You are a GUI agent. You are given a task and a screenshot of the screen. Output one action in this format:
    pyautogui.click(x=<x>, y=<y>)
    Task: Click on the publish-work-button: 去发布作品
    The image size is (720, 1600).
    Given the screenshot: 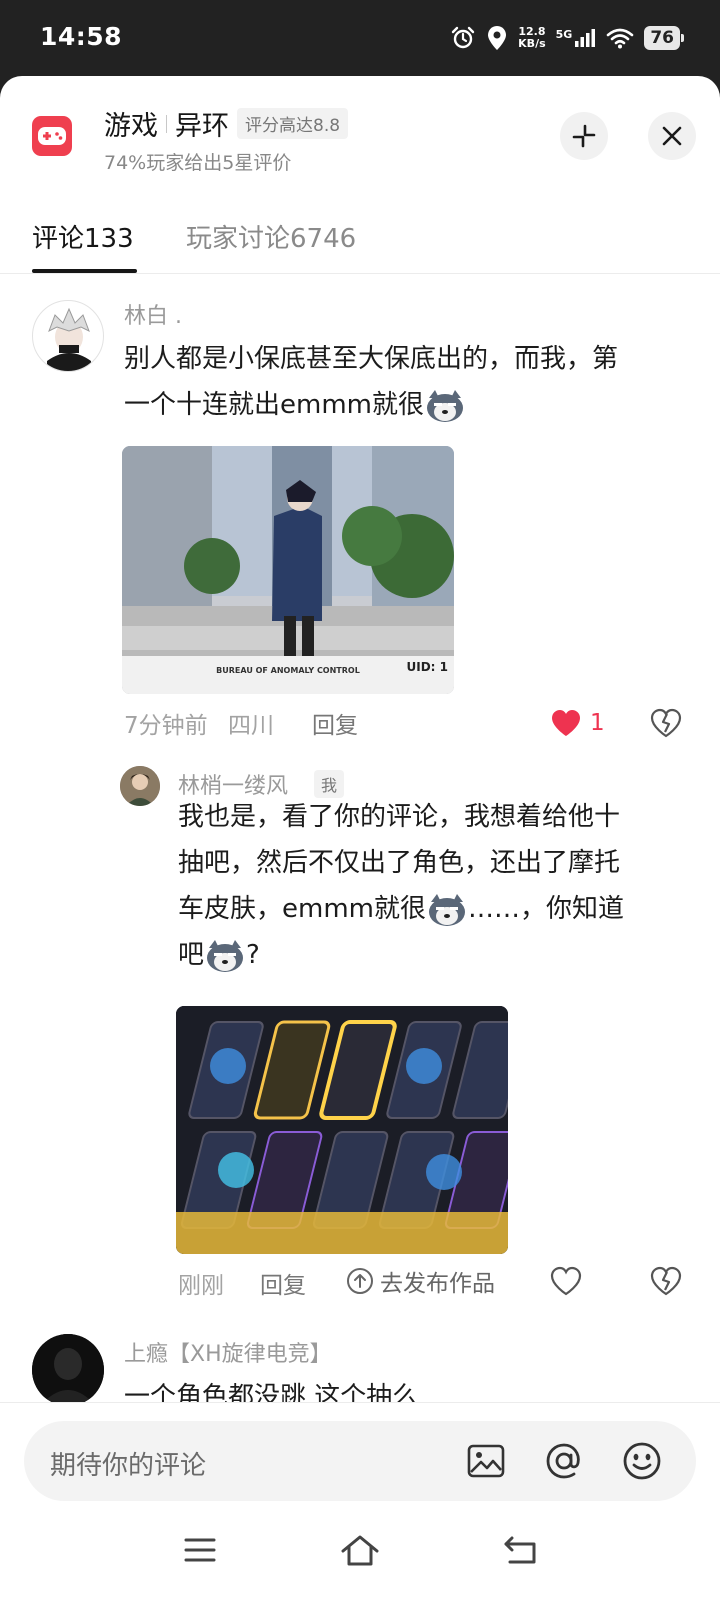 What is the action you would take?
    pyautogui.click(x=420, y=1281)
    